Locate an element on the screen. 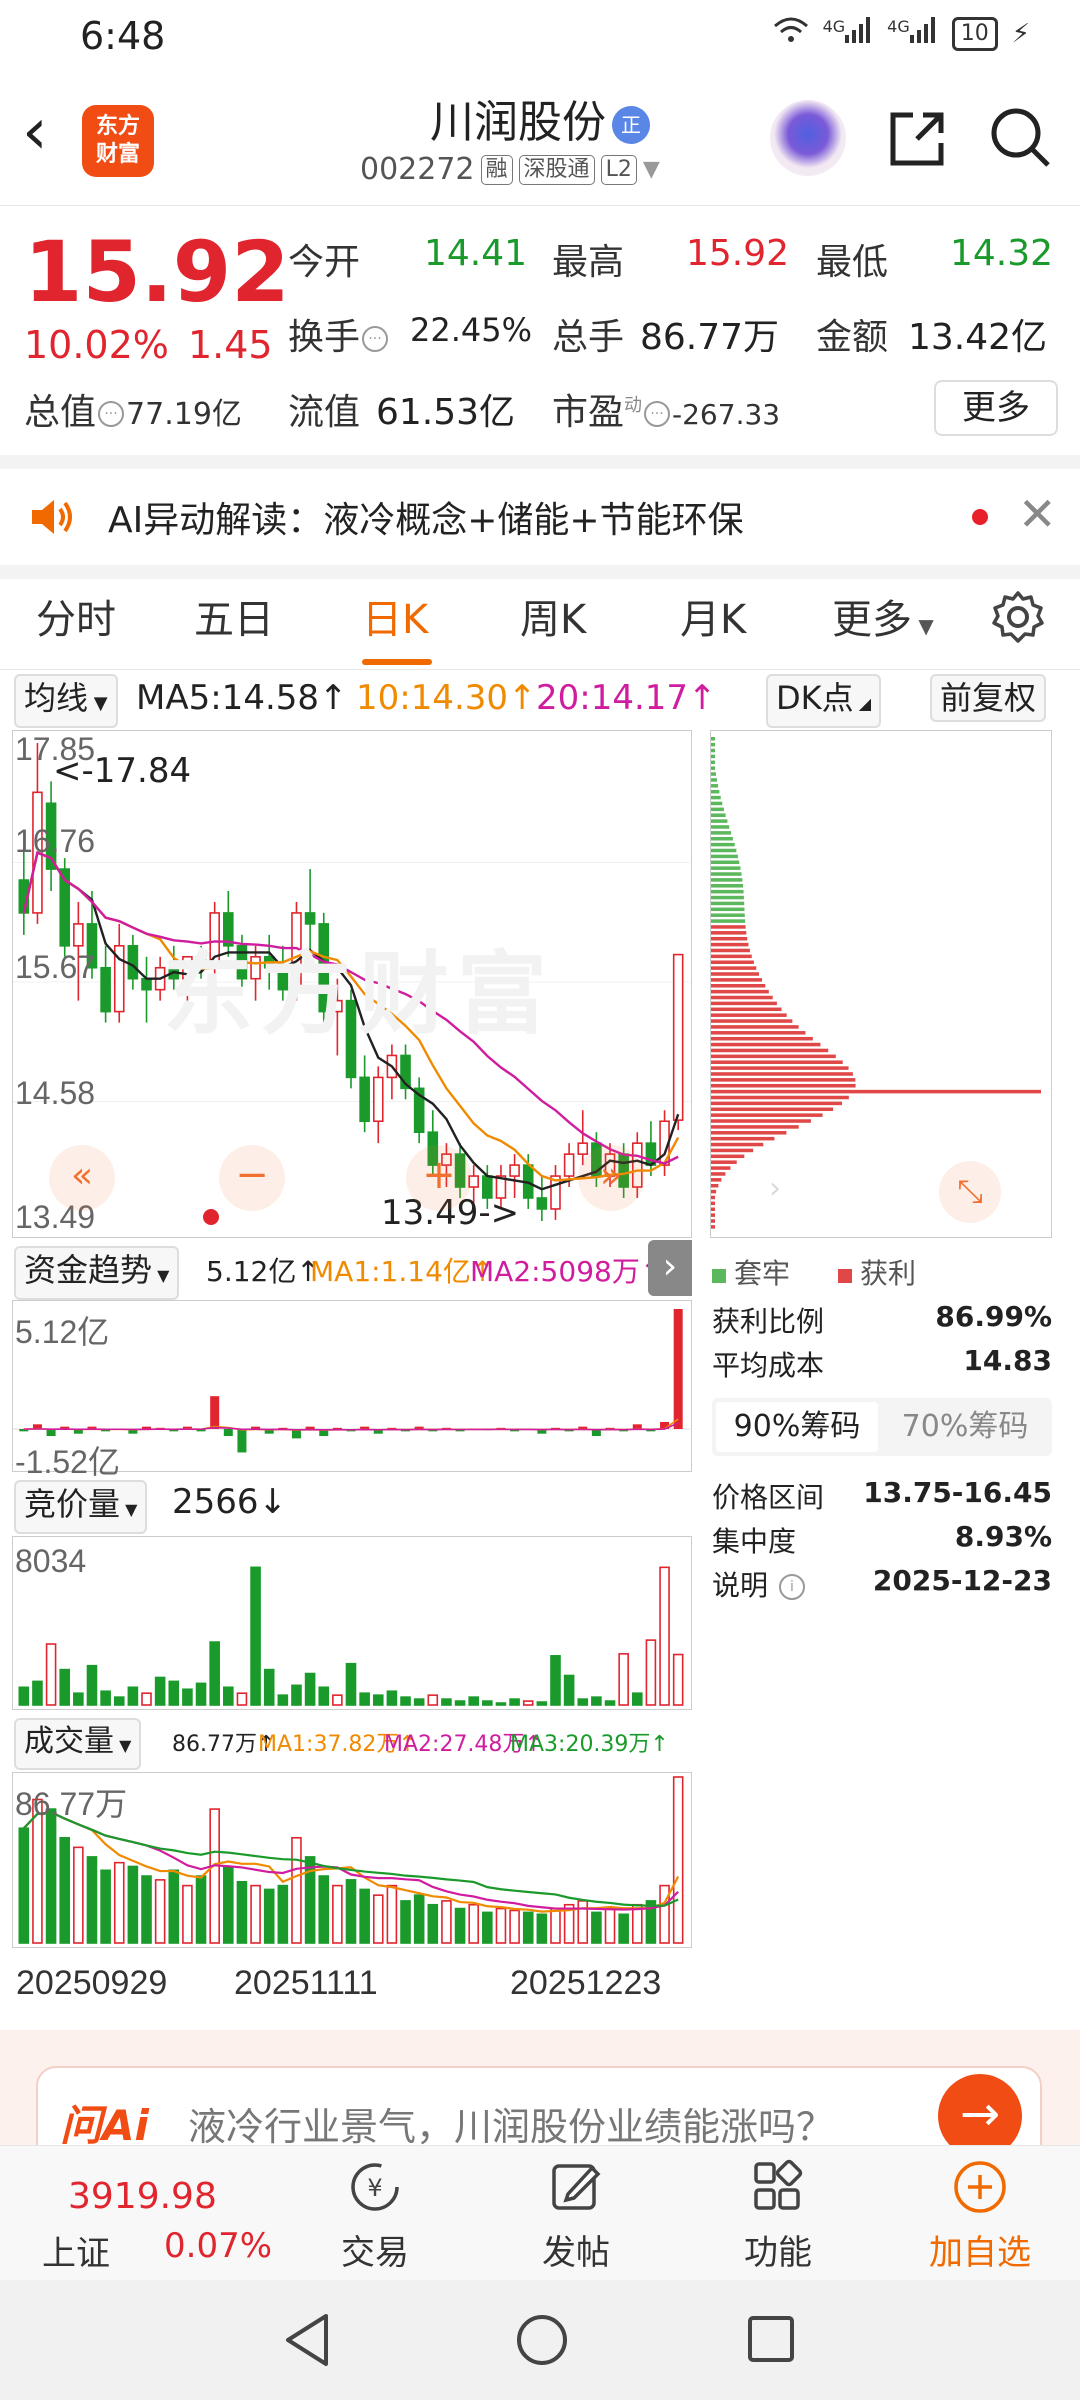  nav-functions: 功能 is located at coordinates (778, 2210).